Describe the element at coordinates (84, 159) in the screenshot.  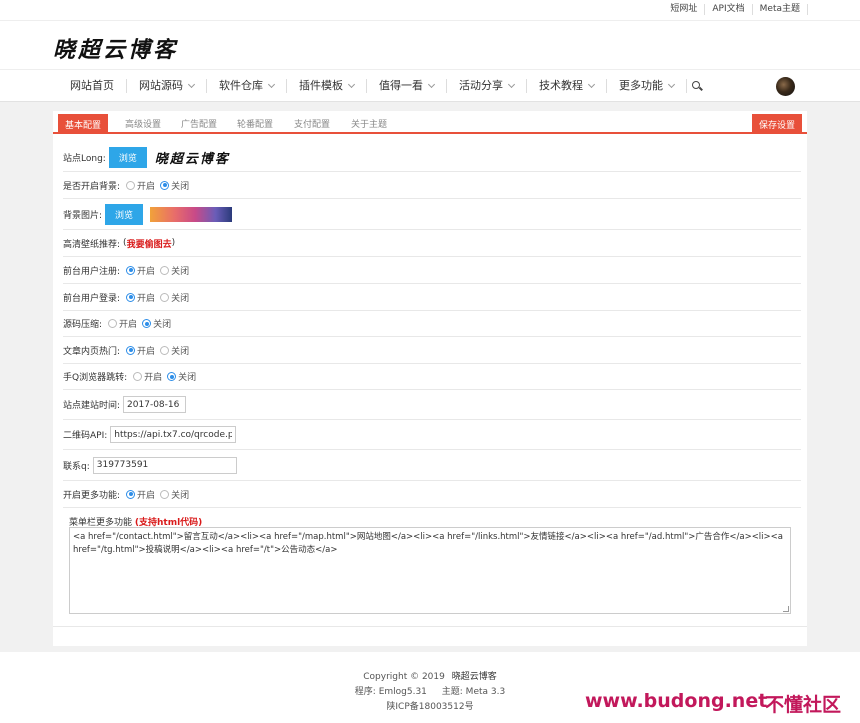
I see `setting-label: 站点Long:` at that location.